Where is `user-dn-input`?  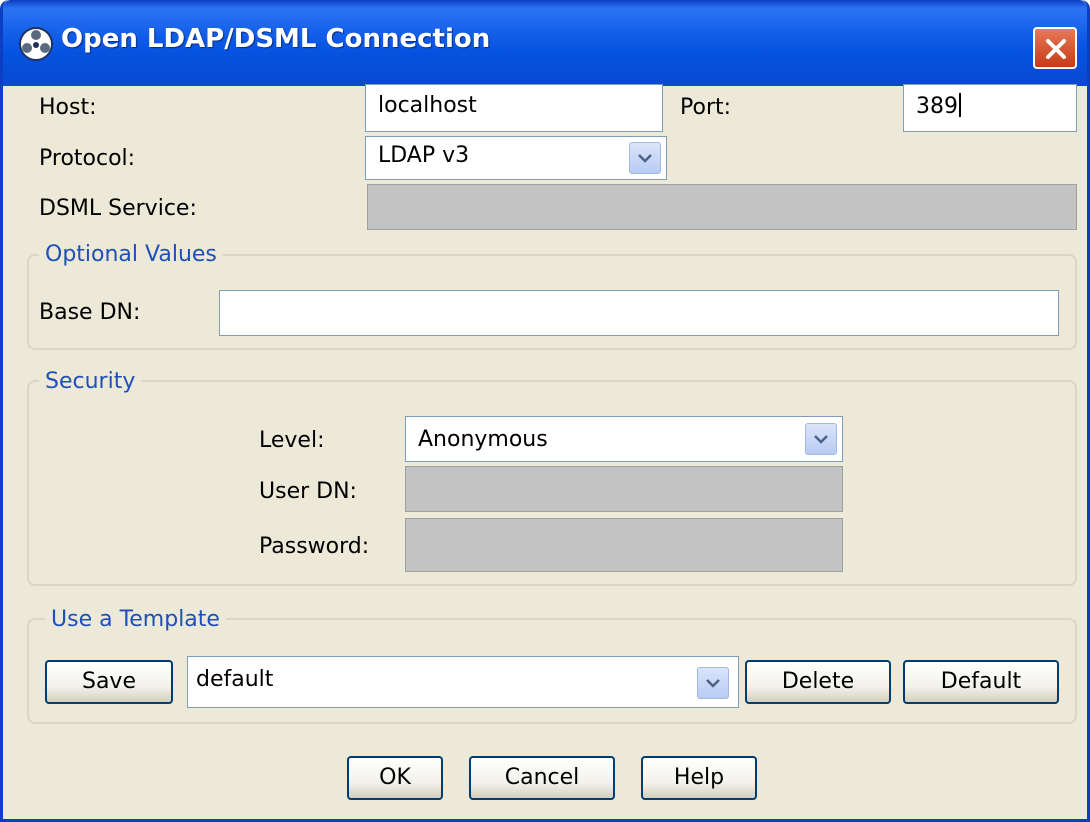 user-dn-input is located at coordinates (624, 489).